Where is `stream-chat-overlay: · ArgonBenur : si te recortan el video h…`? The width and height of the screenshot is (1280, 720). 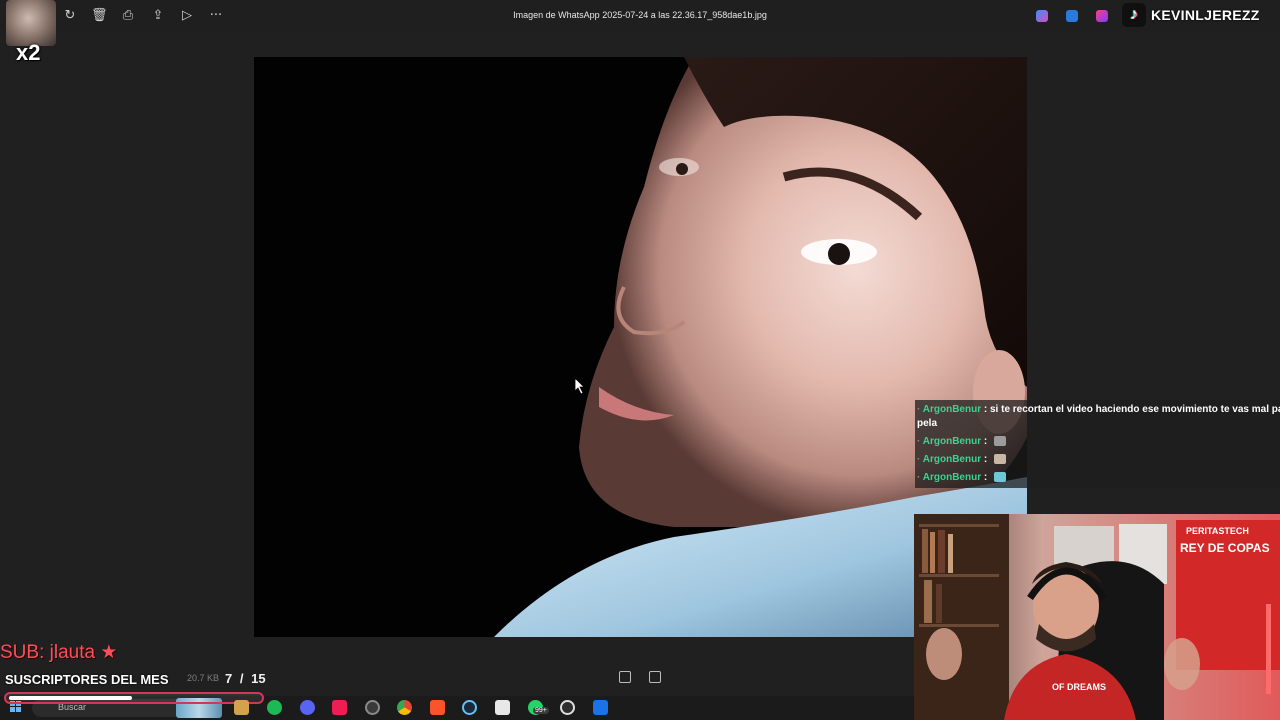
stream-chat-overlay: · ArgonBenur : si te recortan el video h… is located at coordinates (1097, 444).